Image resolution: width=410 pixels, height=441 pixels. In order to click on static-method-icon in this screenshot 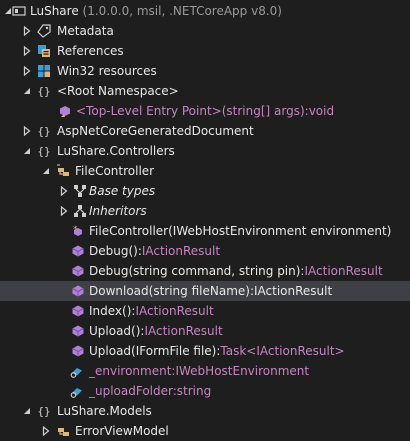, I will do `click(65, 111)`.